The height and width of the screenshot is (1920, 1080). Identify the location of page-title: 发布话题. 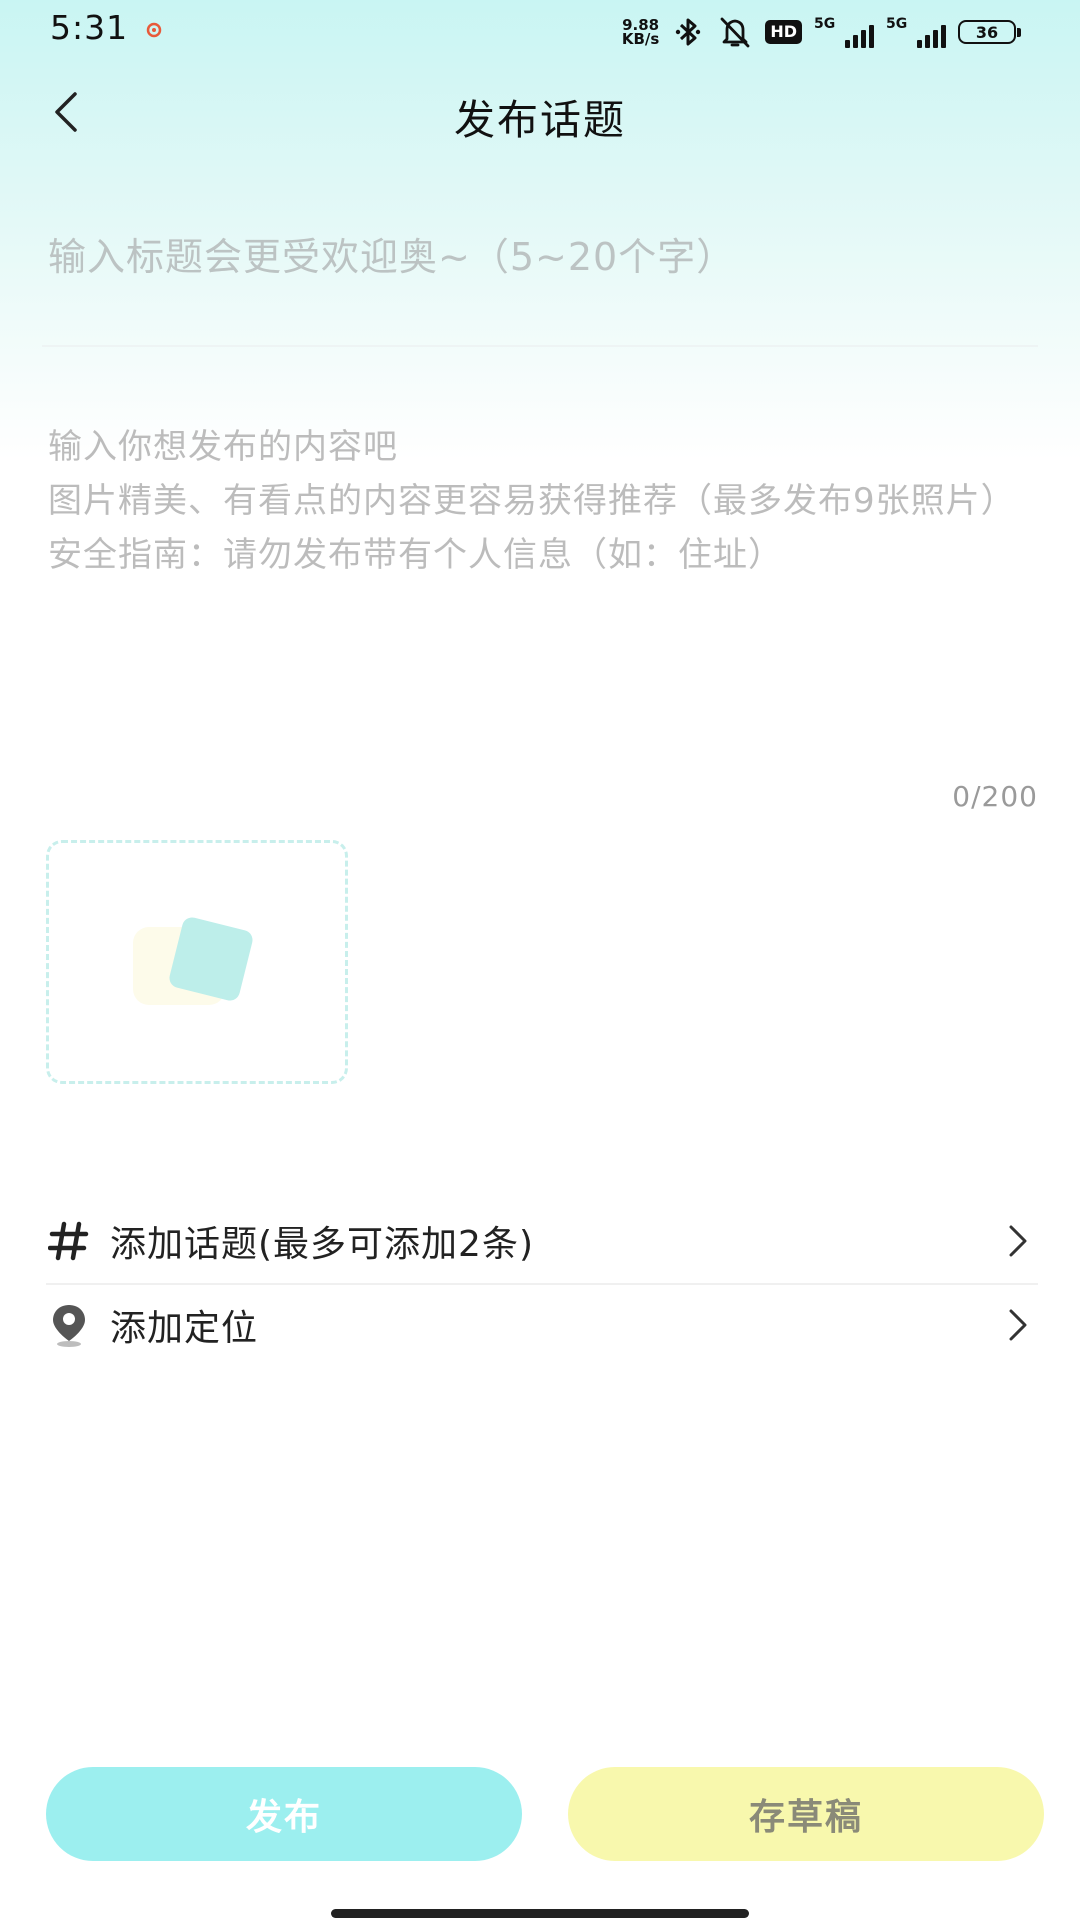
(540, 120).